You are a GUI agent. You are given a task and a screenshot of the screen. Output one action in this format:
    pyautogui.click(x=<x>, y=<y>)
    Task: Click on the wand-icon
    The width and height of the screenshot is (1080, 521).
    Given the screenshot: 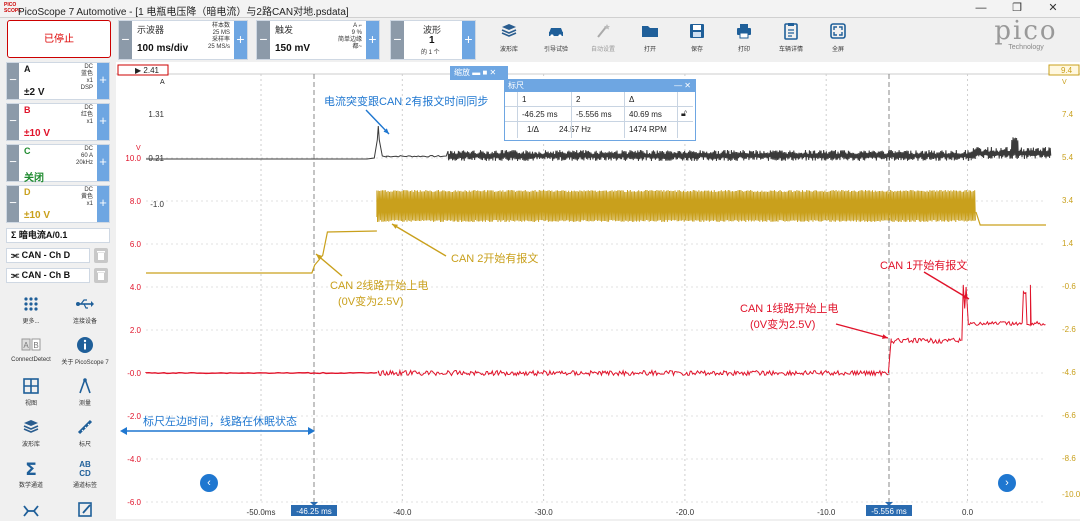 What is the action you would take?
    pyautogui.click(x=603, y=31)
    